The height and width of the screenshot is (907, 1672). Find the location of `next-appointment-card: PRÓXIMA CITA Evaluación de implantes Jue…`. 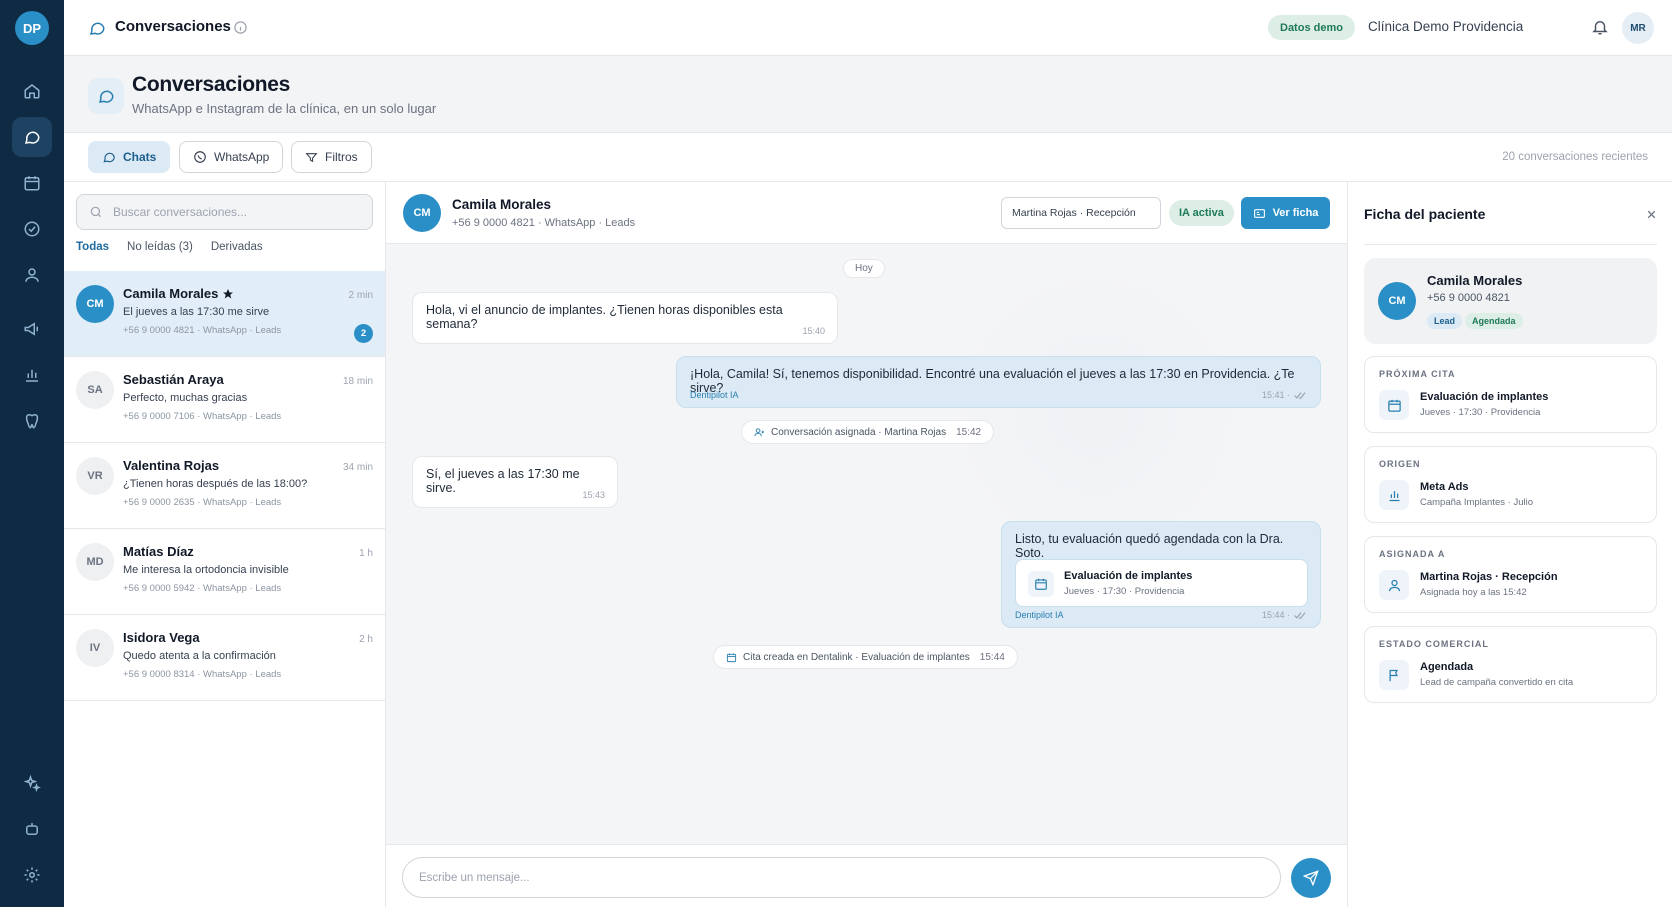

next-appointment-card: PRÓXIMA CITA Evaluación de implantes Jue… is located at coordinates (1510, 394).